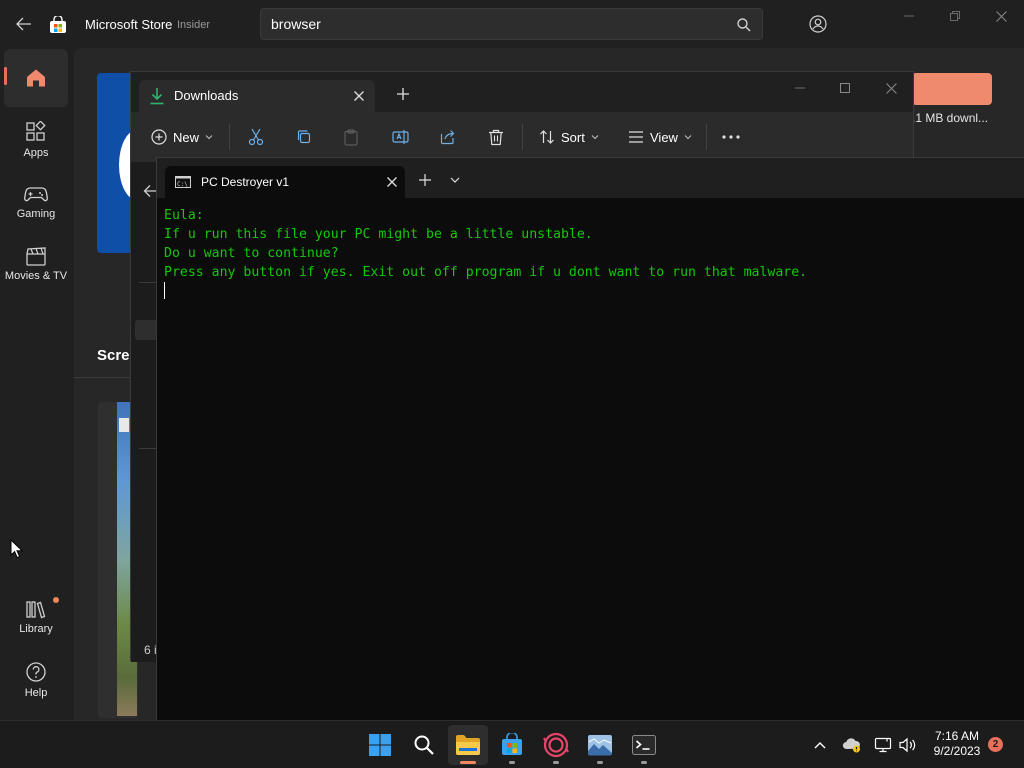 The width and height of the screenshot is (1024, 768). What do you see at coordinates (285, 182) in the screenshot?
I see `terminal-tab-pc-destroyer: C:\ PC Destroyer v1` at bounding box center [285, 182].